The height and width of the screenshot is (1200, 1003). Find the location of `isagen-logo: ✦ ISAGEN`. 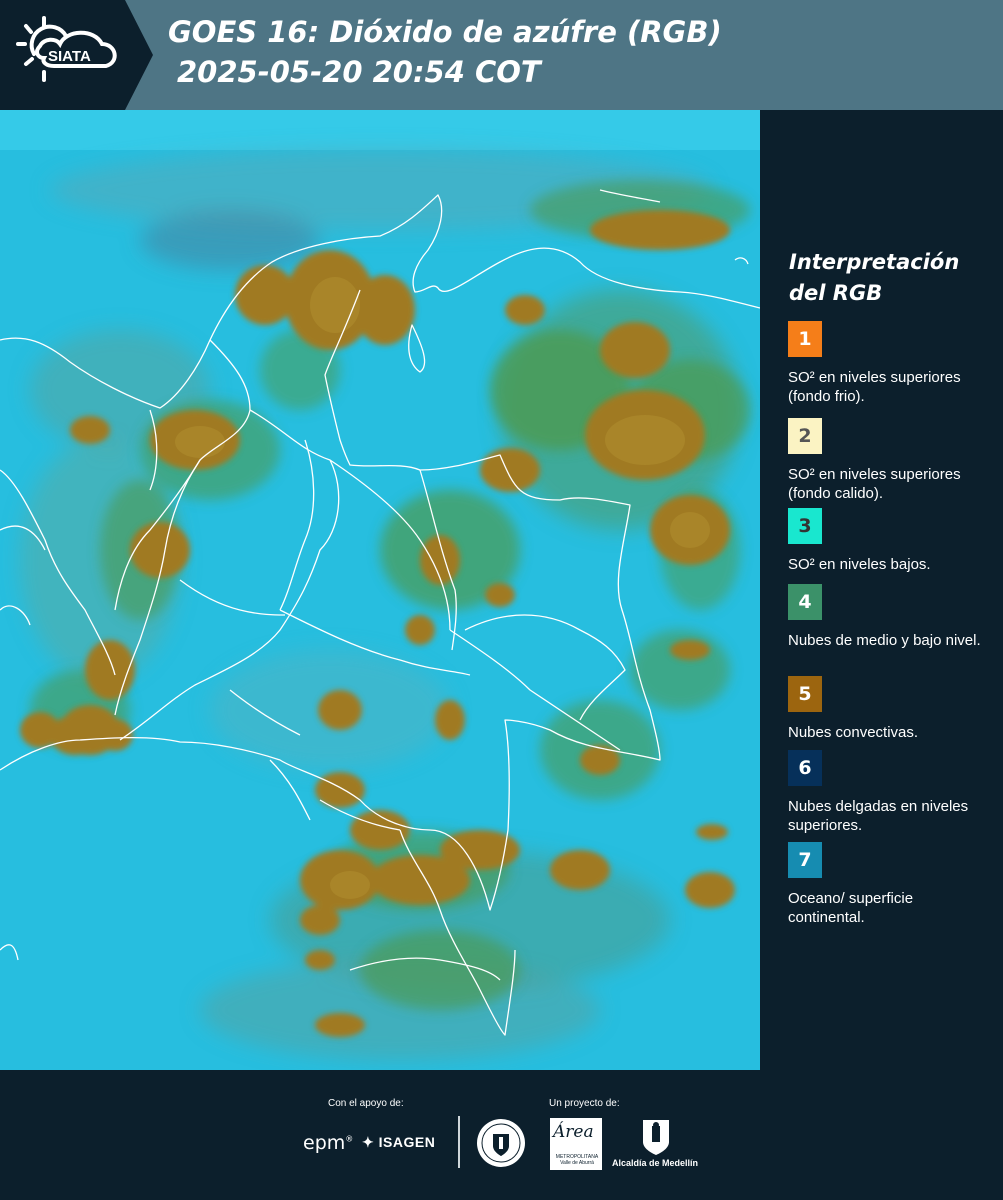

isagen-logo: ✦ ISAGEN is located at coordinates (399, 1142).